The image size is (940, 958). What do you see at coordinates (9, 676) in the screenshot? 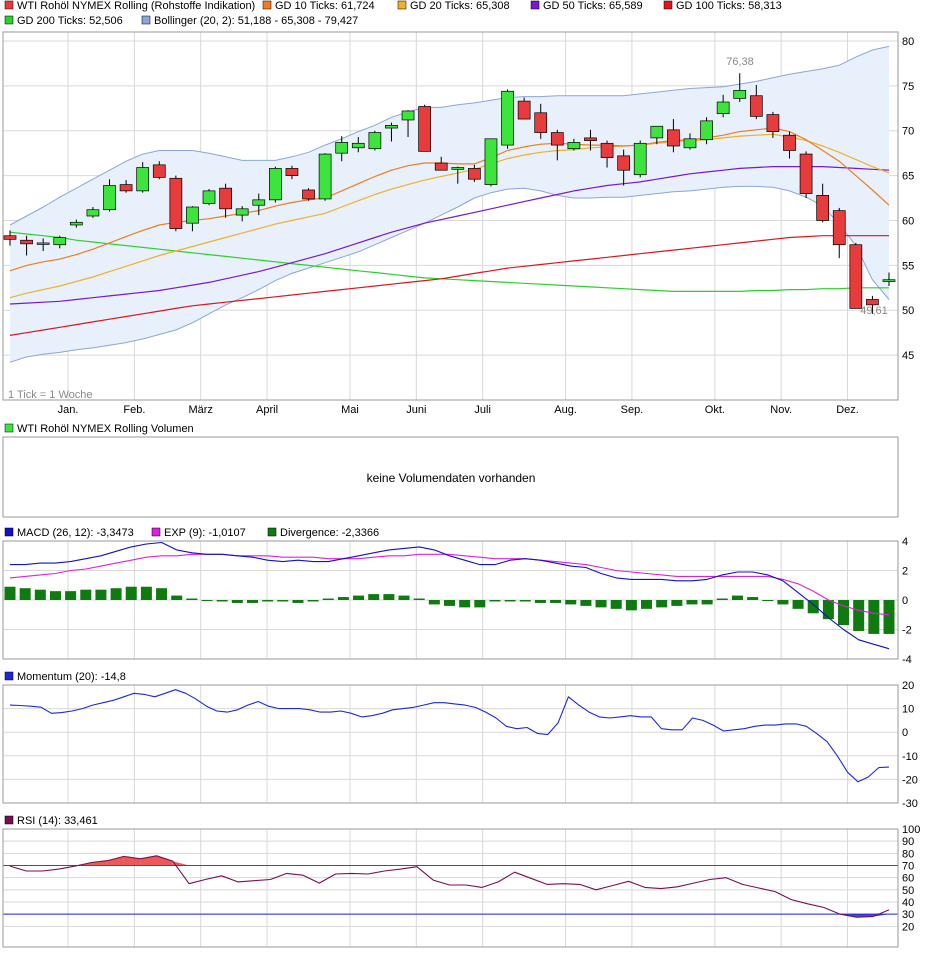
I see `legend-swatch-momentum` at bounding box center [9, 676].